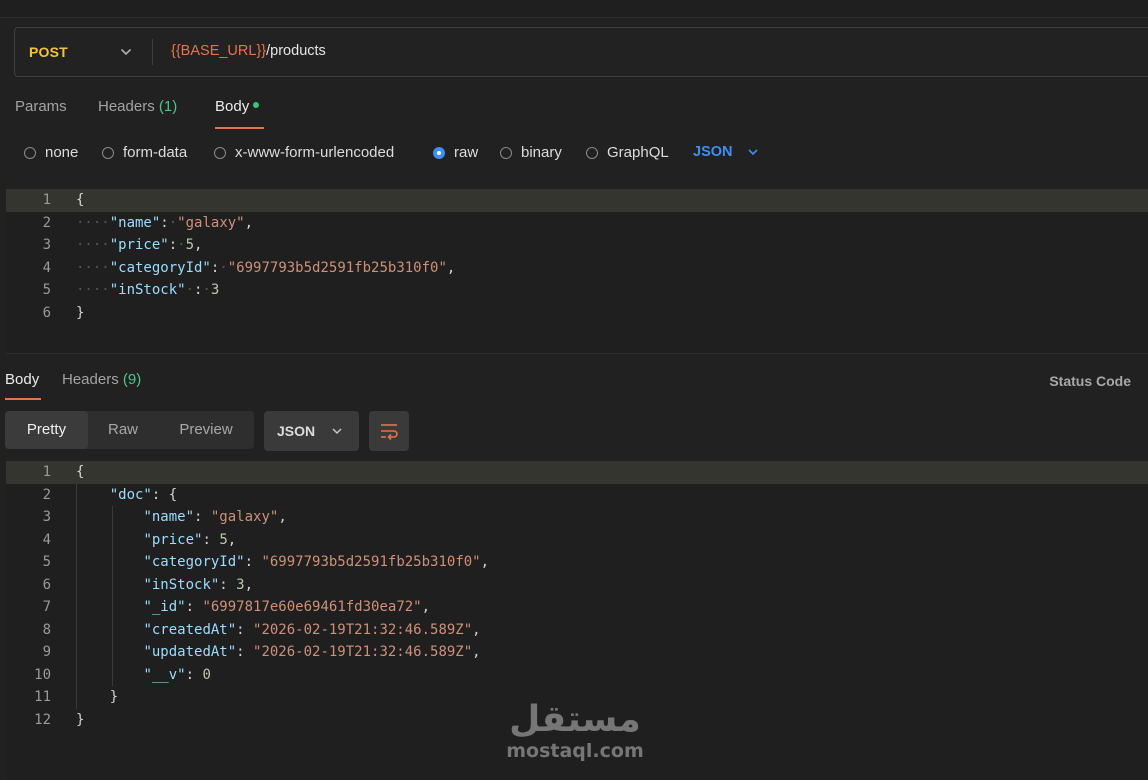 The image size is (1148, 780). Describe the element at coordinates (190, 629) in the screenshot. I see `json-key: "createdAt"` at that location.